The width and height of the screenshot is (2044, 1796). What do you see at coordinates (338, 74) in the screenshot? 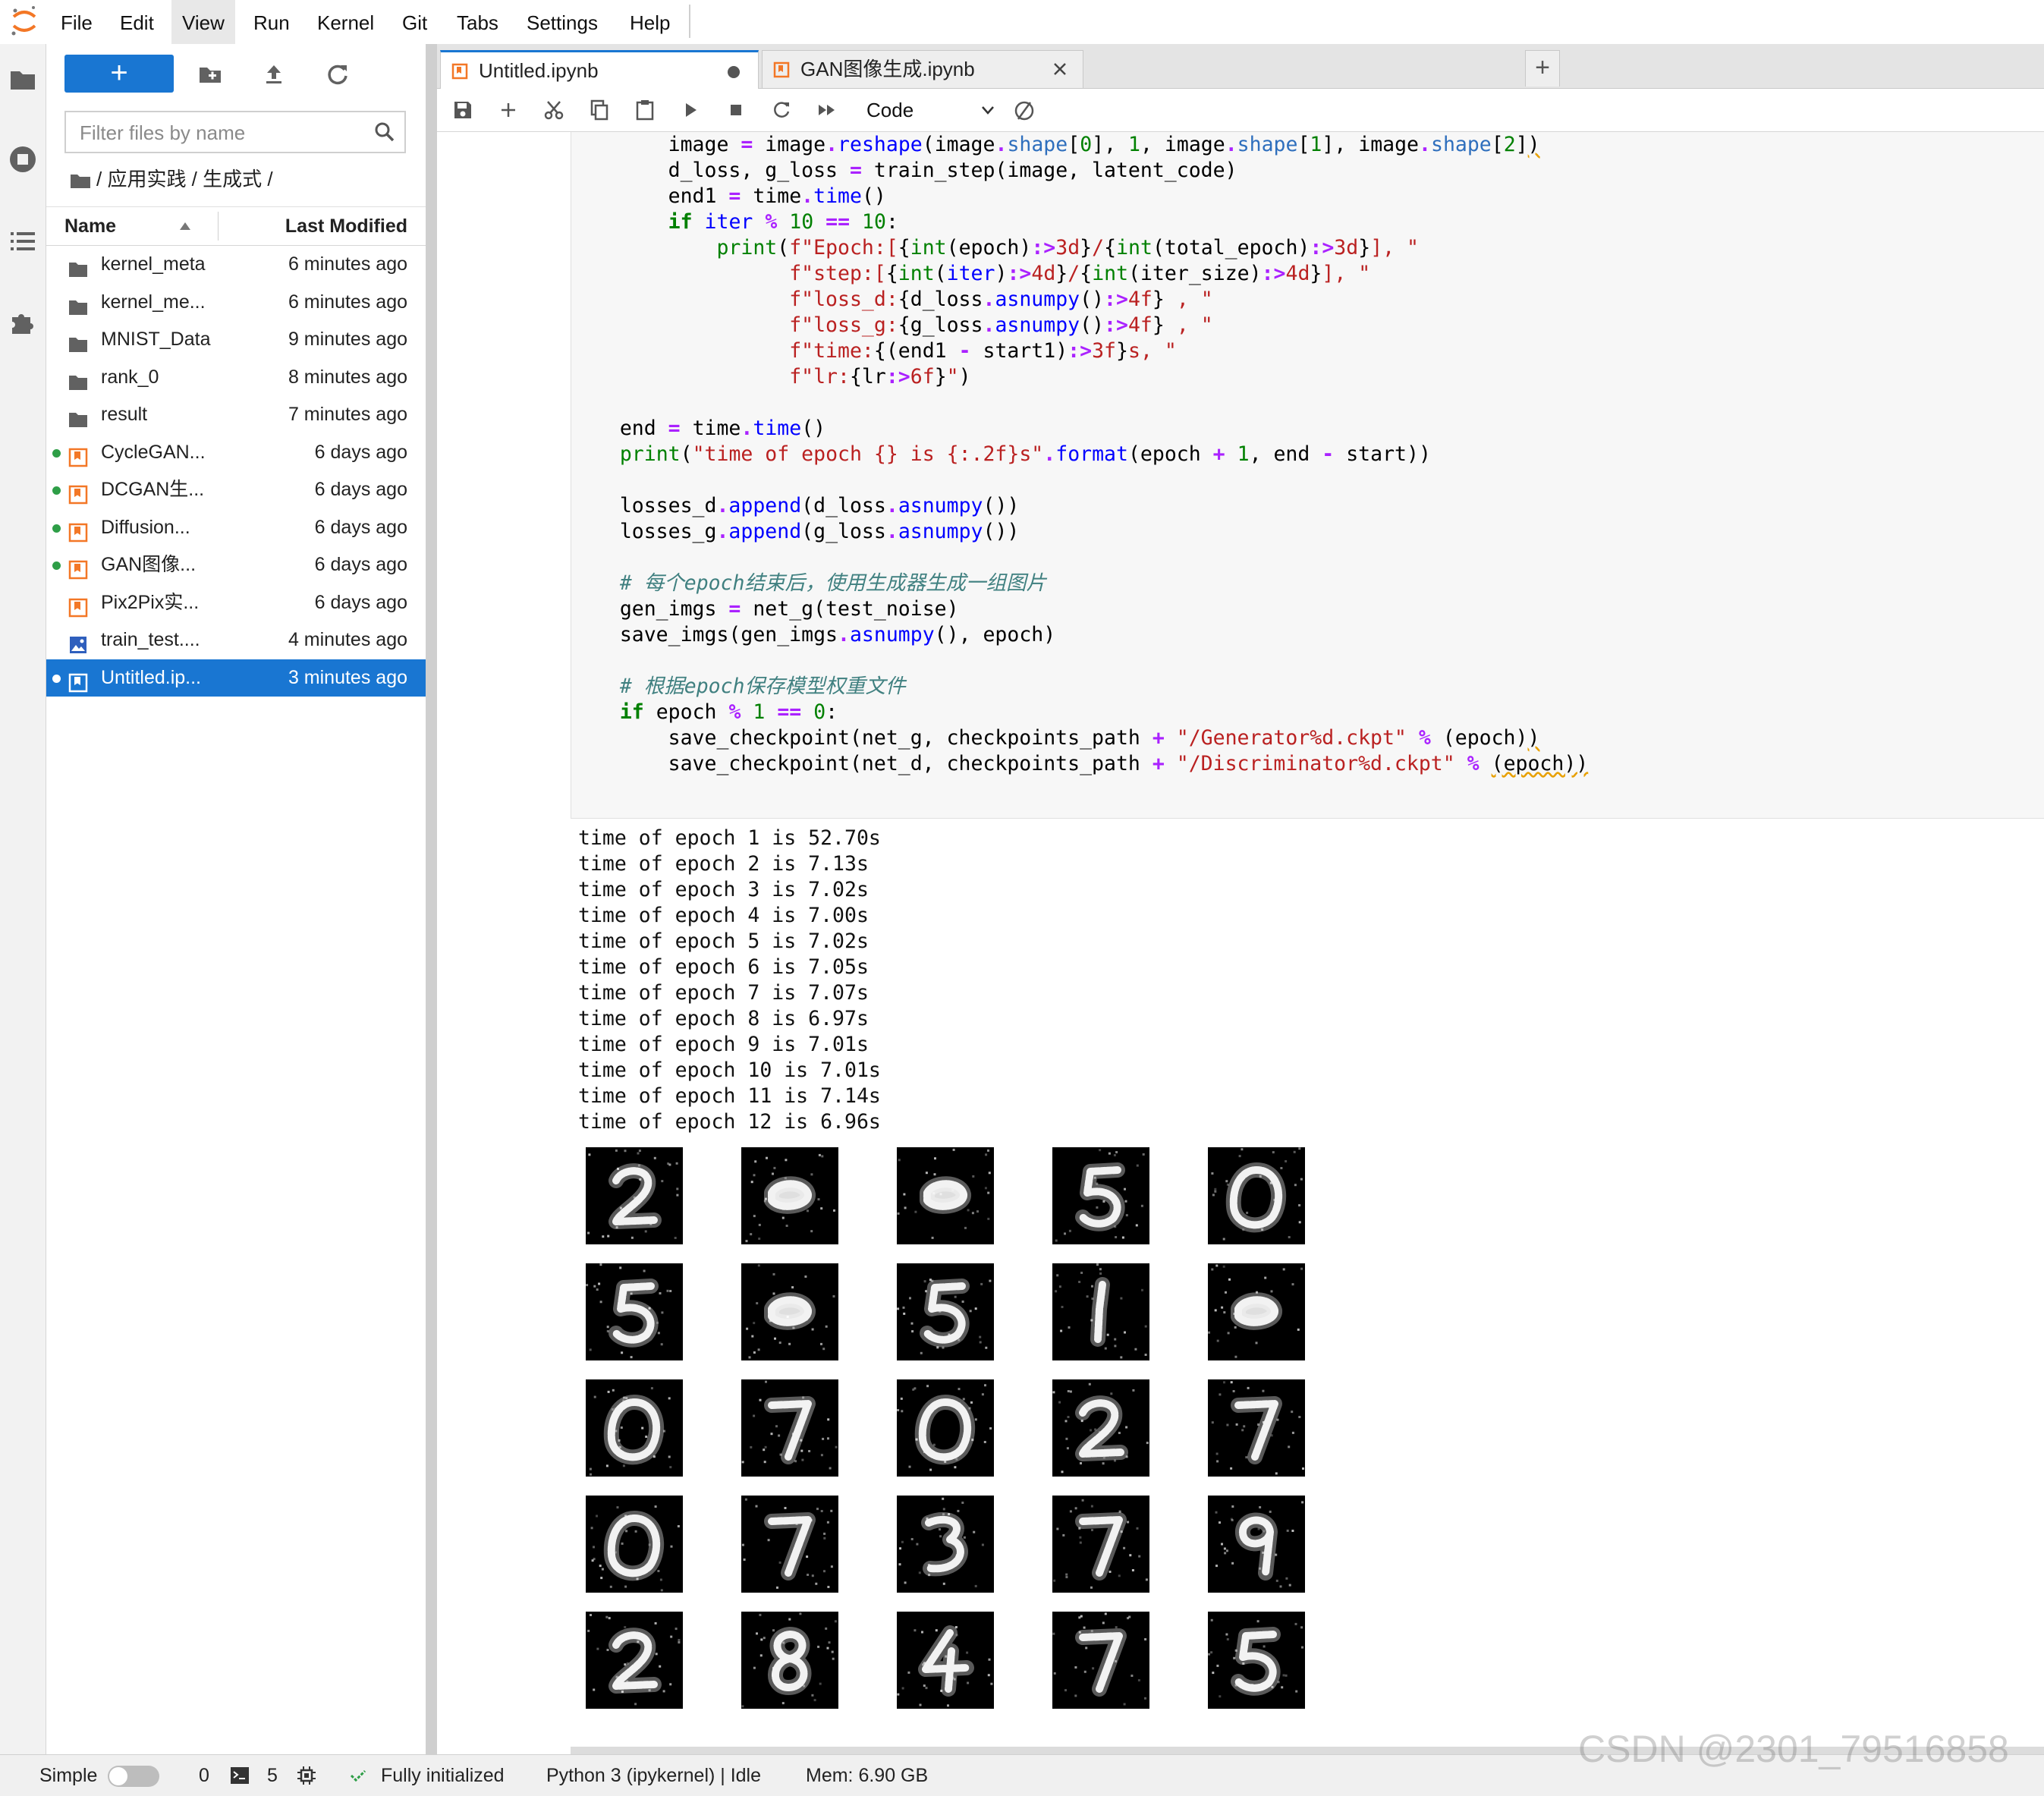
I see `refresh-icon` at bounding box center [338, 74].